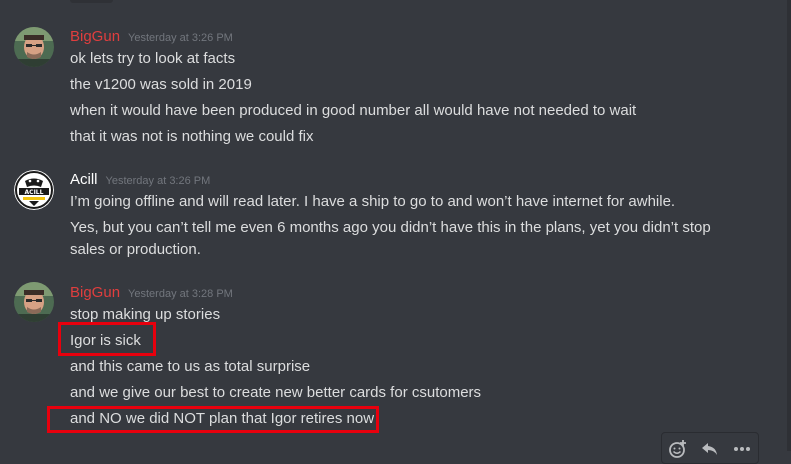 Image resolution: width=791 pixels, height=464 pixels. What do you see at coordinates (91, 1) in the screenshot?
I see `previous-message-action-bar` at bounding box center [91, 1].